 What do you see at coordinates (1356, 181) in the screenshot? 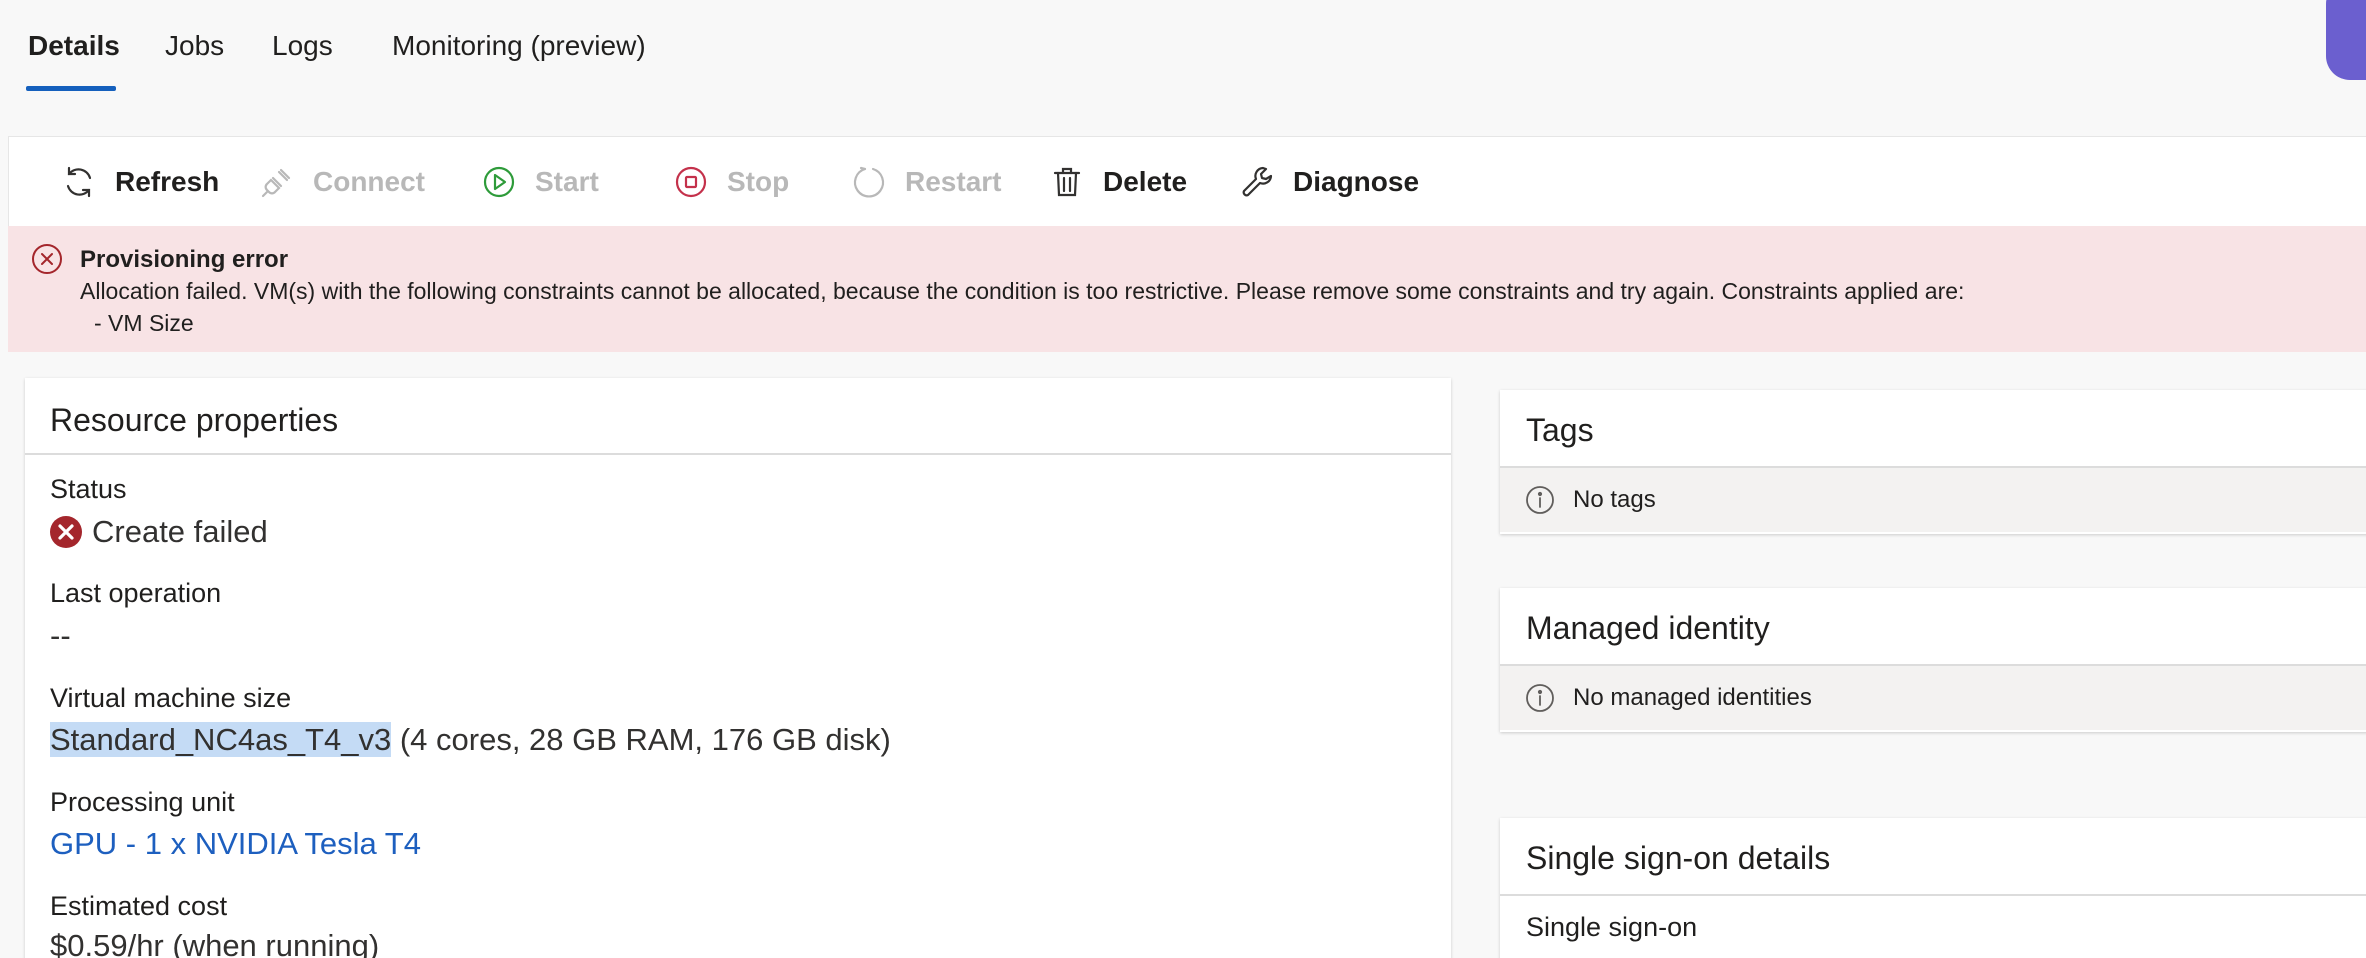
I see `diagnose-label: Diagnose` at bounding box center [1356, 181].